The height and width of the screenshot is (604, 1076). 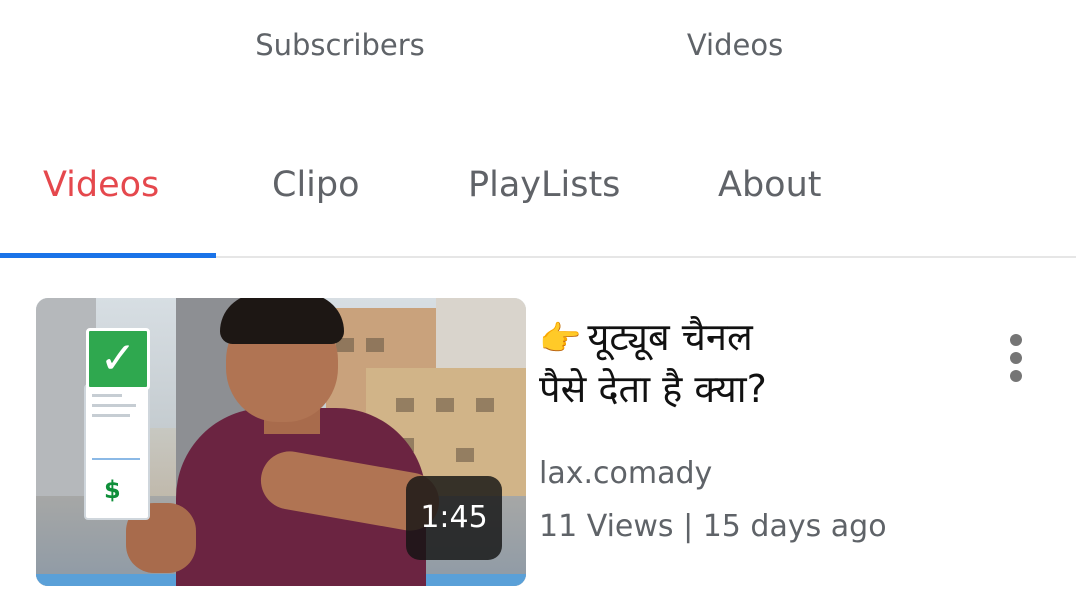 What do you see at coordinates (454, 518) in the screenshot?
I see `video-duration-badge: 1:45` at bounding box center [454, 518].